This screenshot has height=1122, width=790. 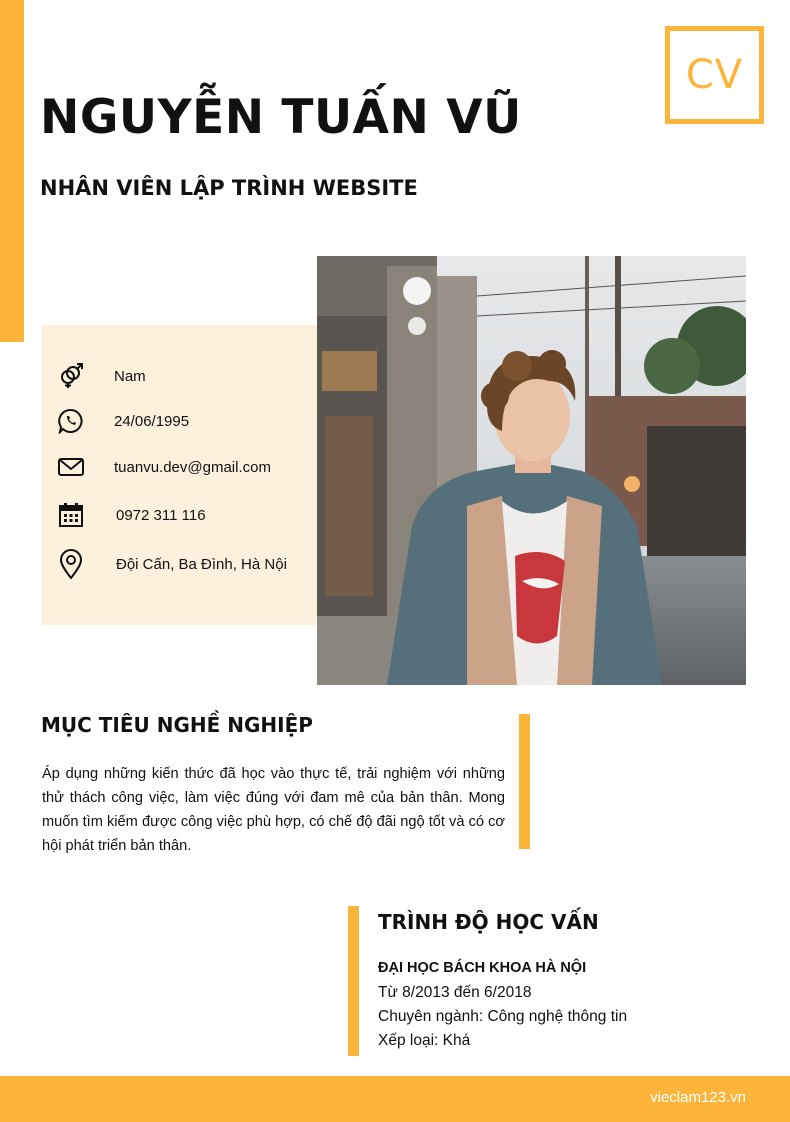 I want to click on cv-badge: CV, so click(x=714, y=75).